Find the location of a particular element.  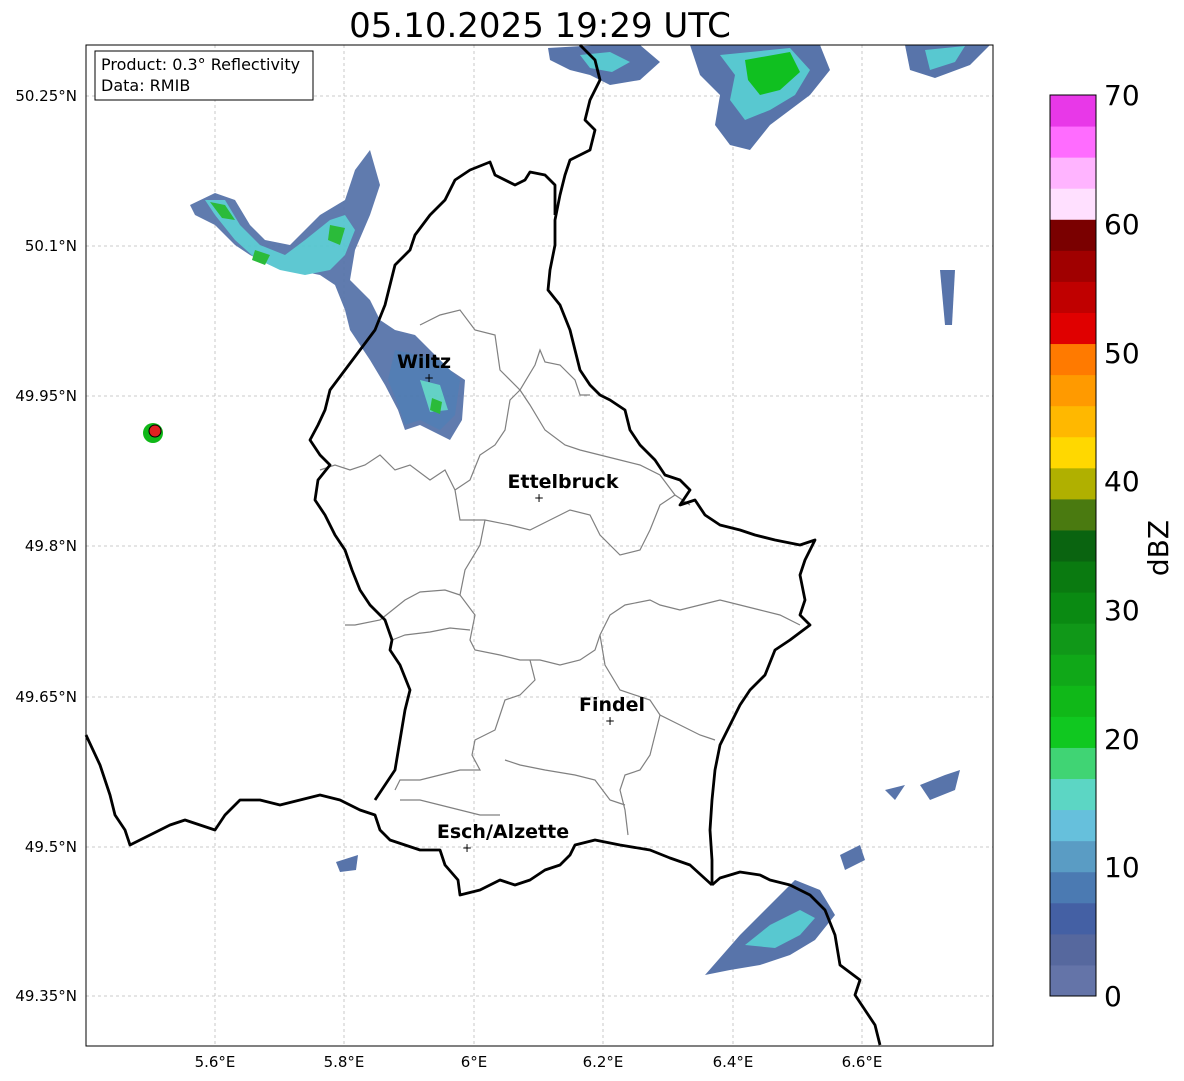

info-product: Product: 0.3° Reflectivity is located at coordinates (200, 64).